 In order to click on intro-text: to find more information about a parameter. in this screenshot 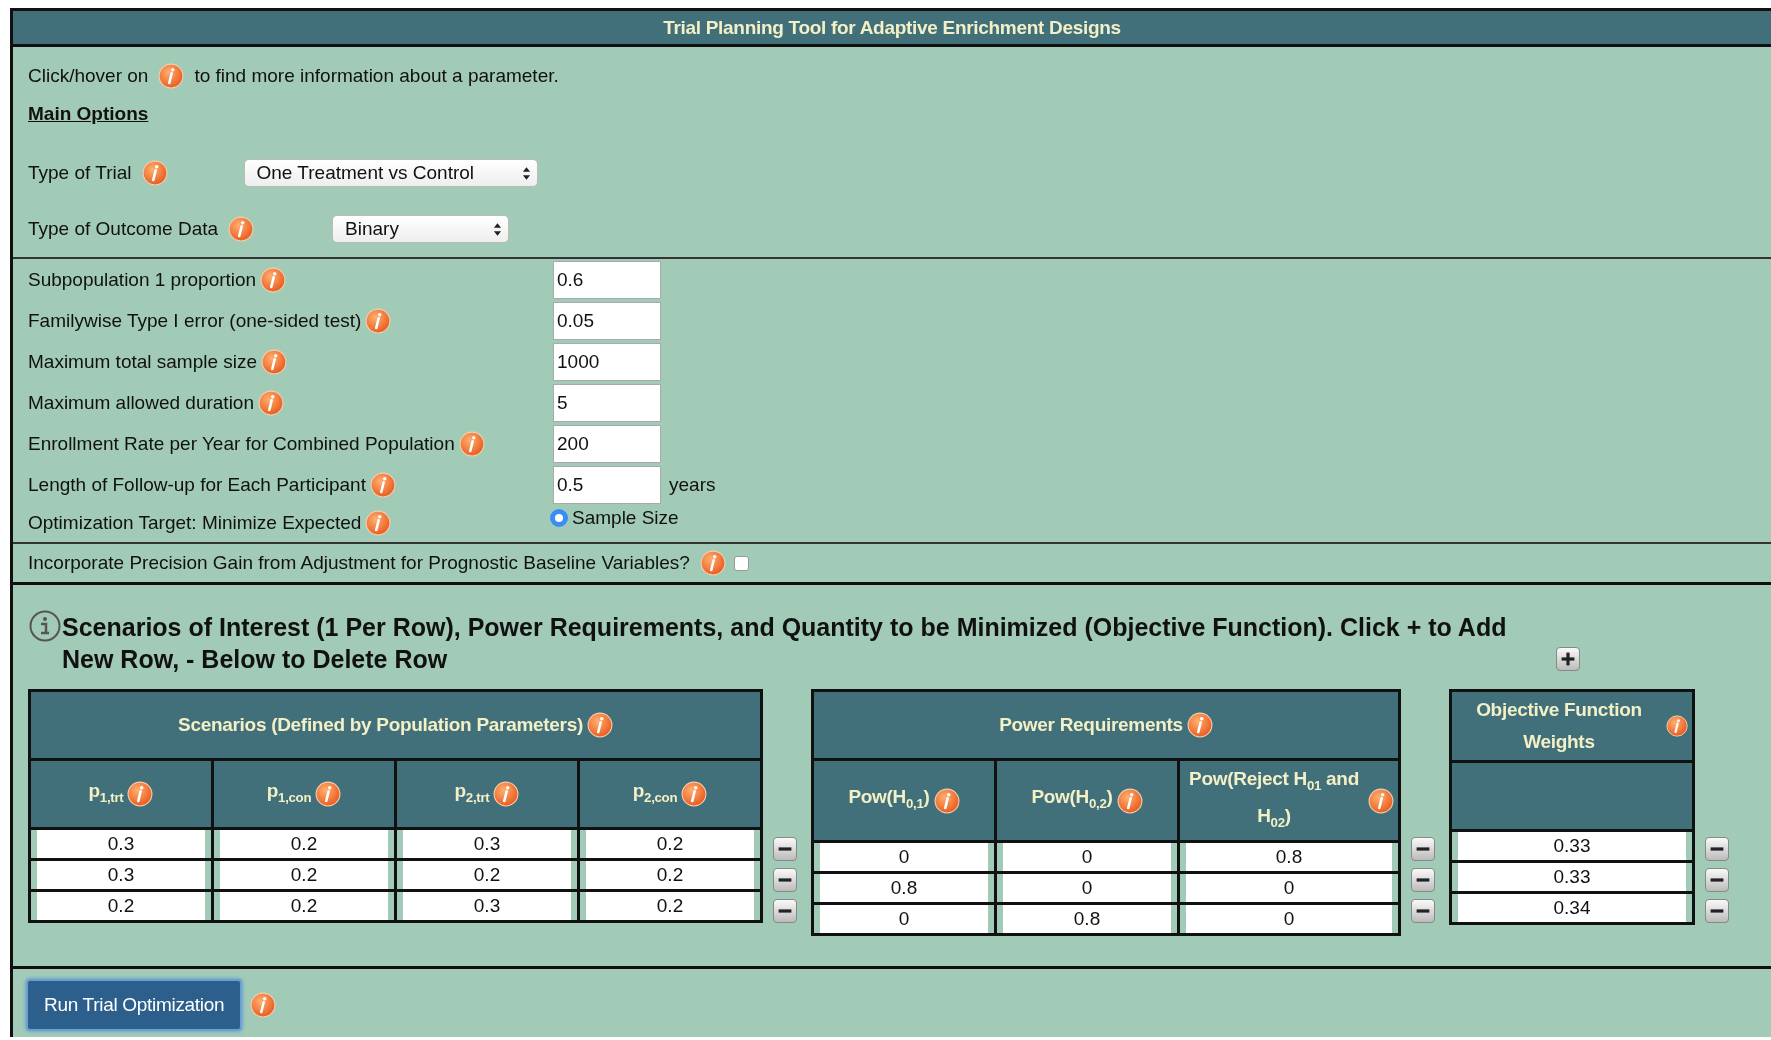, I will do `click(376, 76)`.